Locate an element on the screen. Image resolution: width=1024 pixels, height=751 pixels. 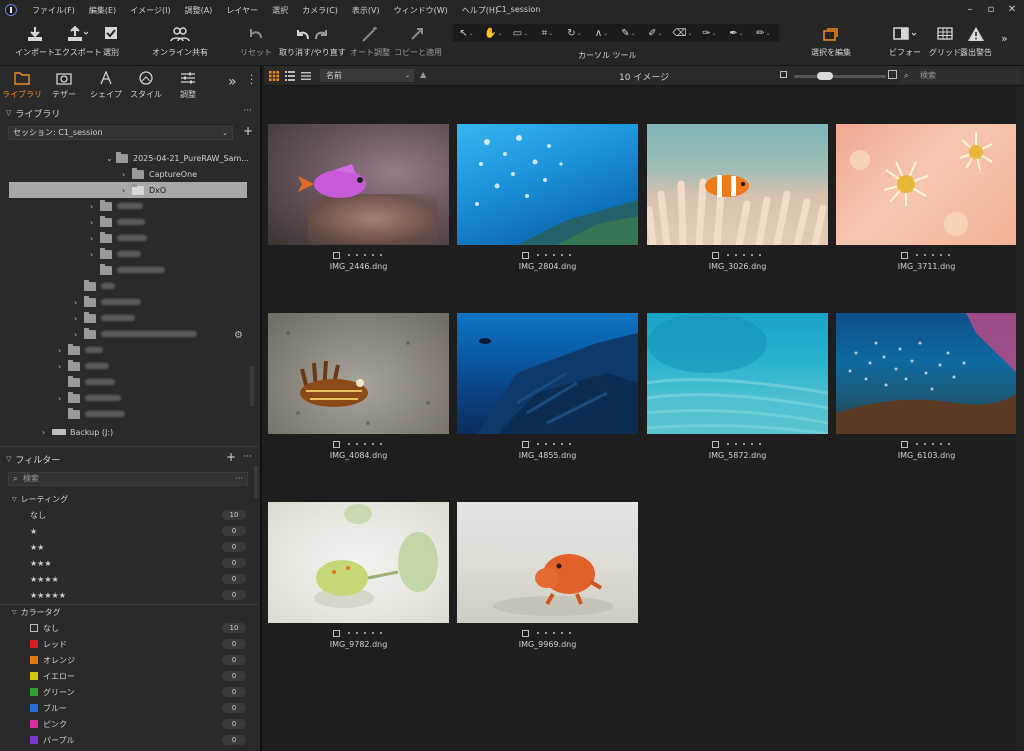
loupe-icon: ▭ ⌄ is located at coordinates (520, 33).